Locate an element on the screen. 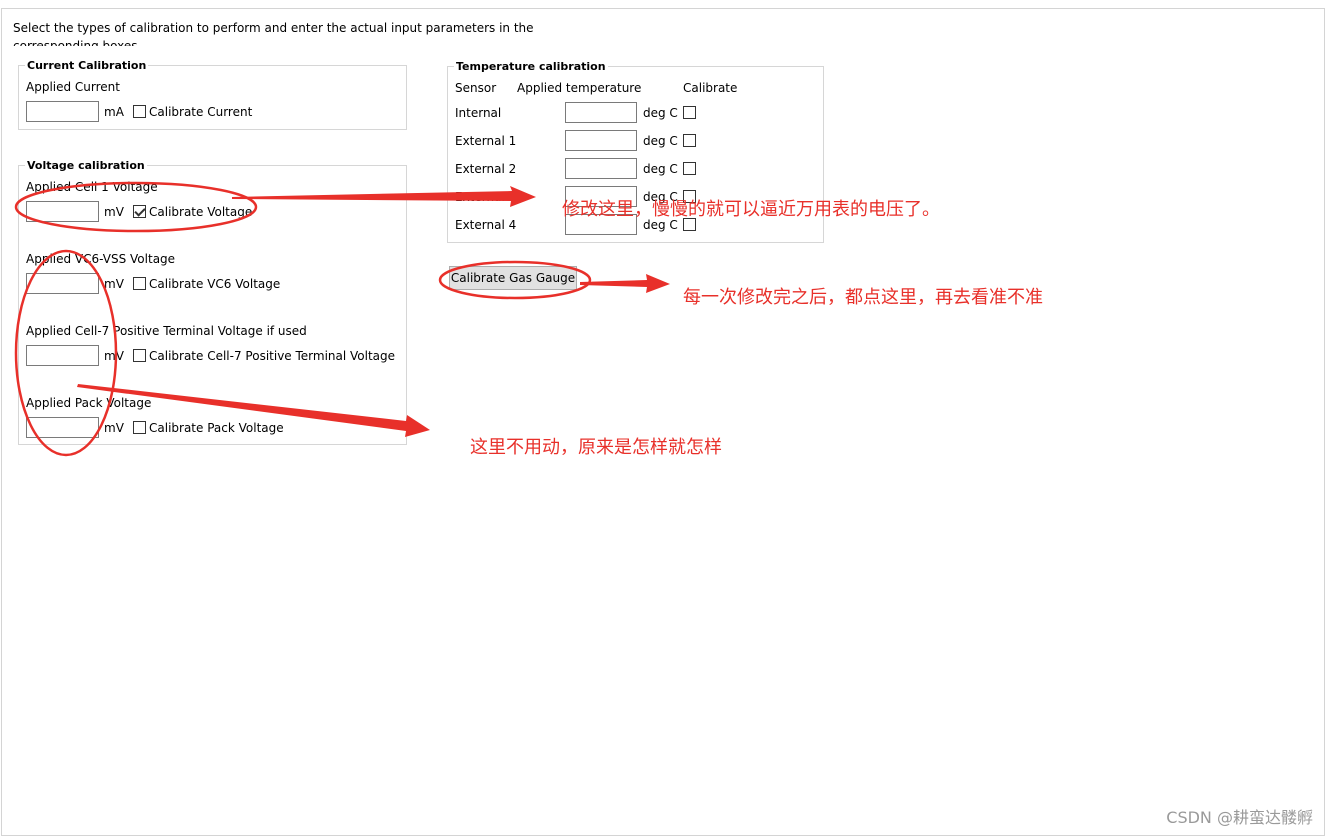 The width and height of the screenshot is (1327, 838). cell7-voltage-input is located at coordinates (62, 355).